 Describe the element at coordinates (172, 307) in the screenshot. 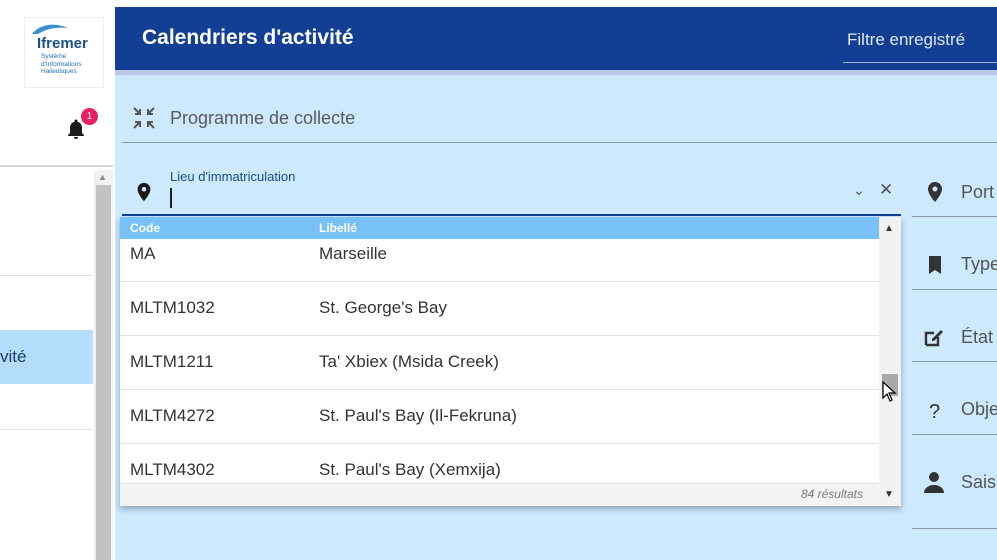

I see `option-code: MLTM1032` at that location.